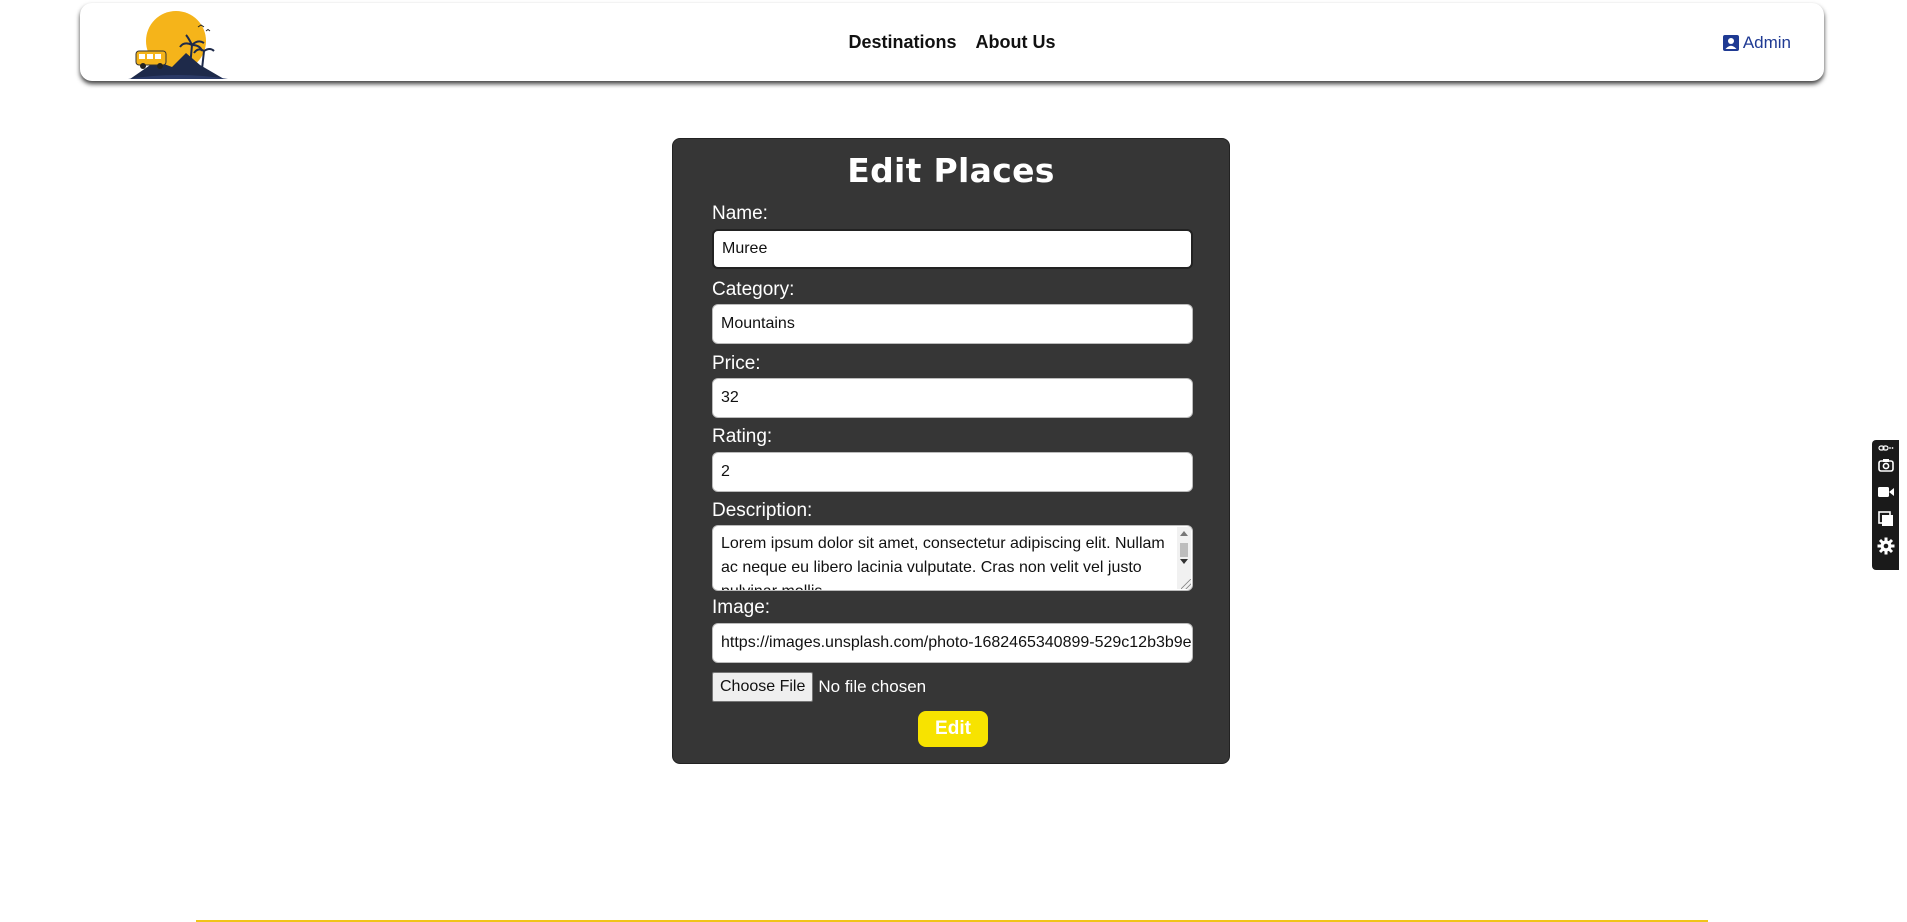 The height and width of the screenshot is (922, 1907). What do you see at coordinates (1016, 42) in the screenshot?
I see `nav-link-about-us: About Us` at bounding box center [1016, 42].